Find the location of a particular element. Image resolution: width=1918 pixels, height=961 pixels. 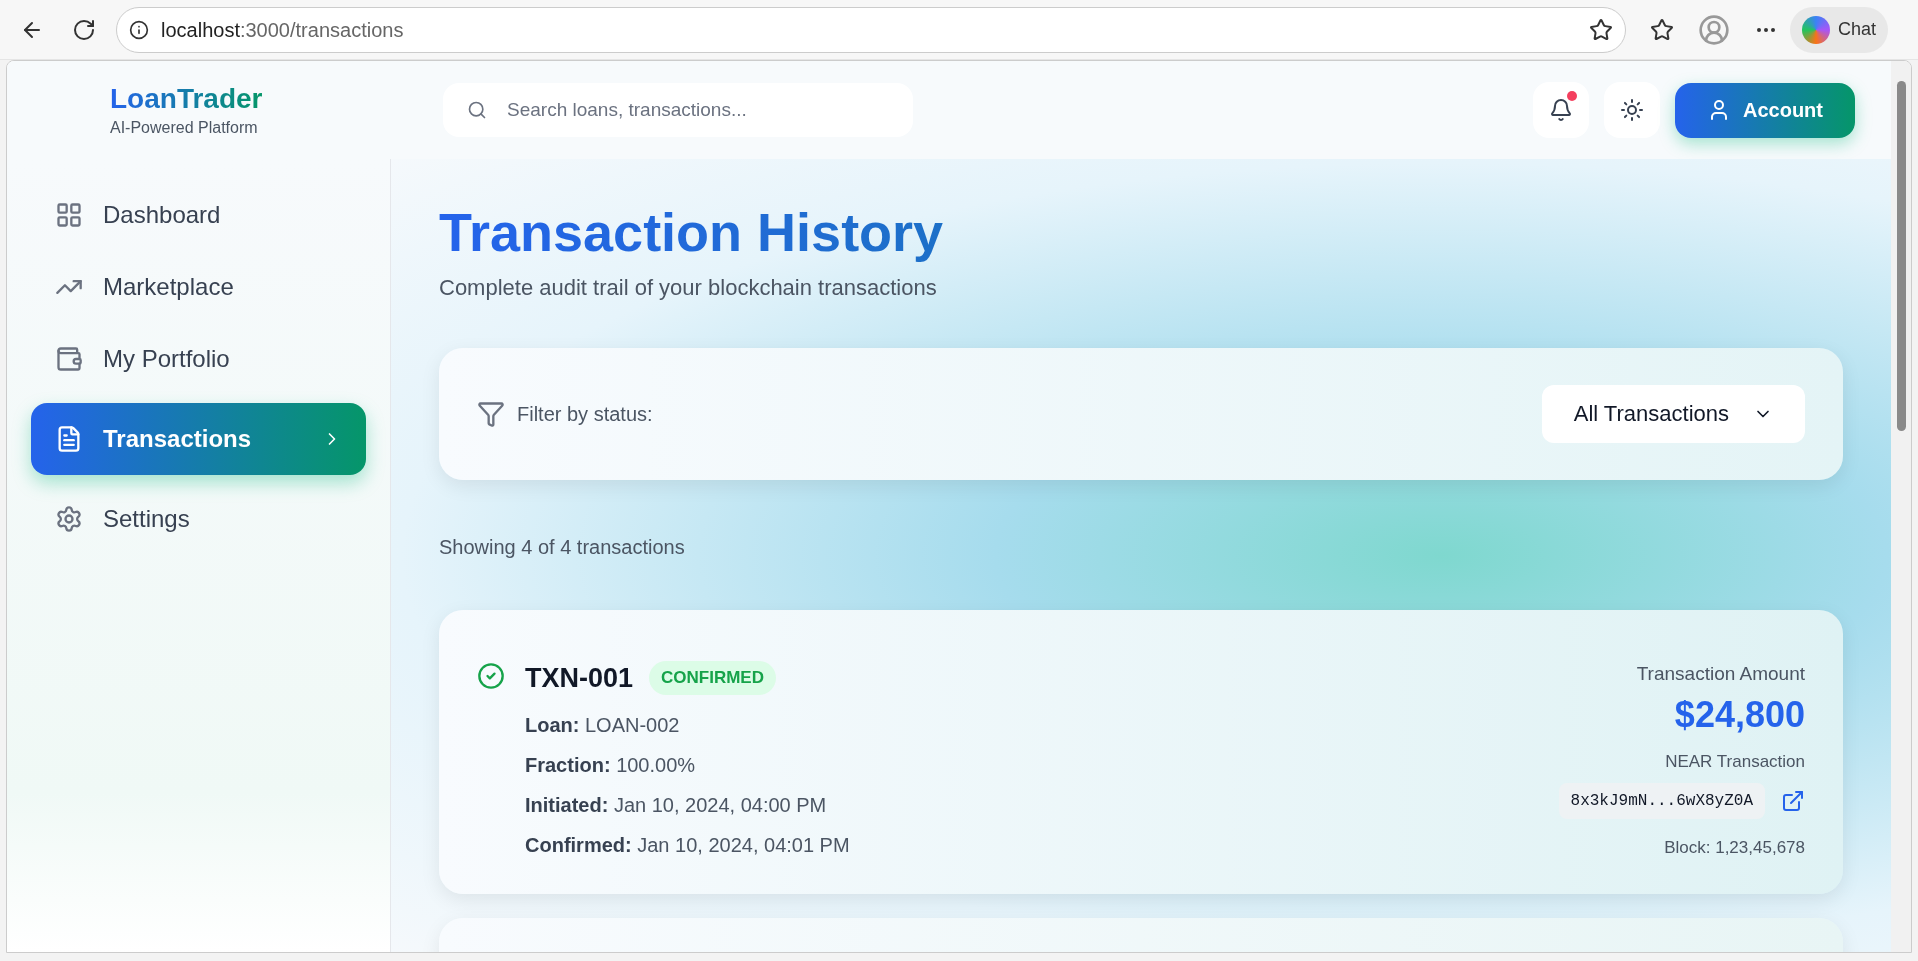

detail-text: Loan: LOAN-002 is located at coordinates (603, 725).